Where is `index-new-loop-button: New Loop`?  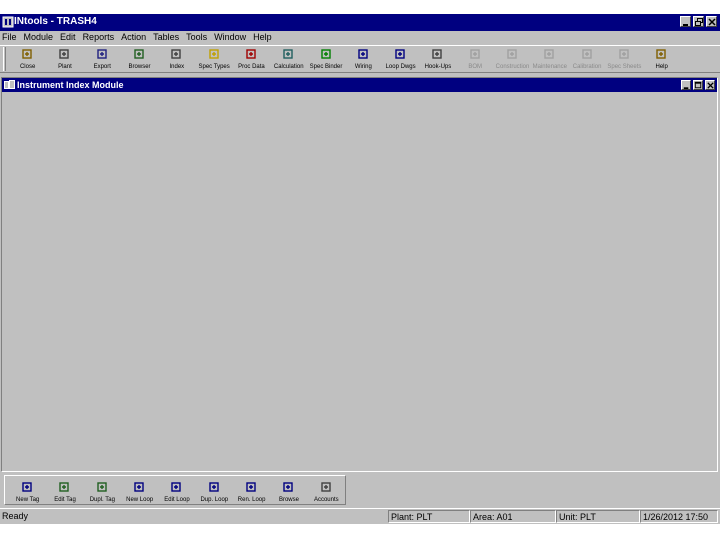 index-new-loop-button: New Loop is located at coordinates (139, 490).